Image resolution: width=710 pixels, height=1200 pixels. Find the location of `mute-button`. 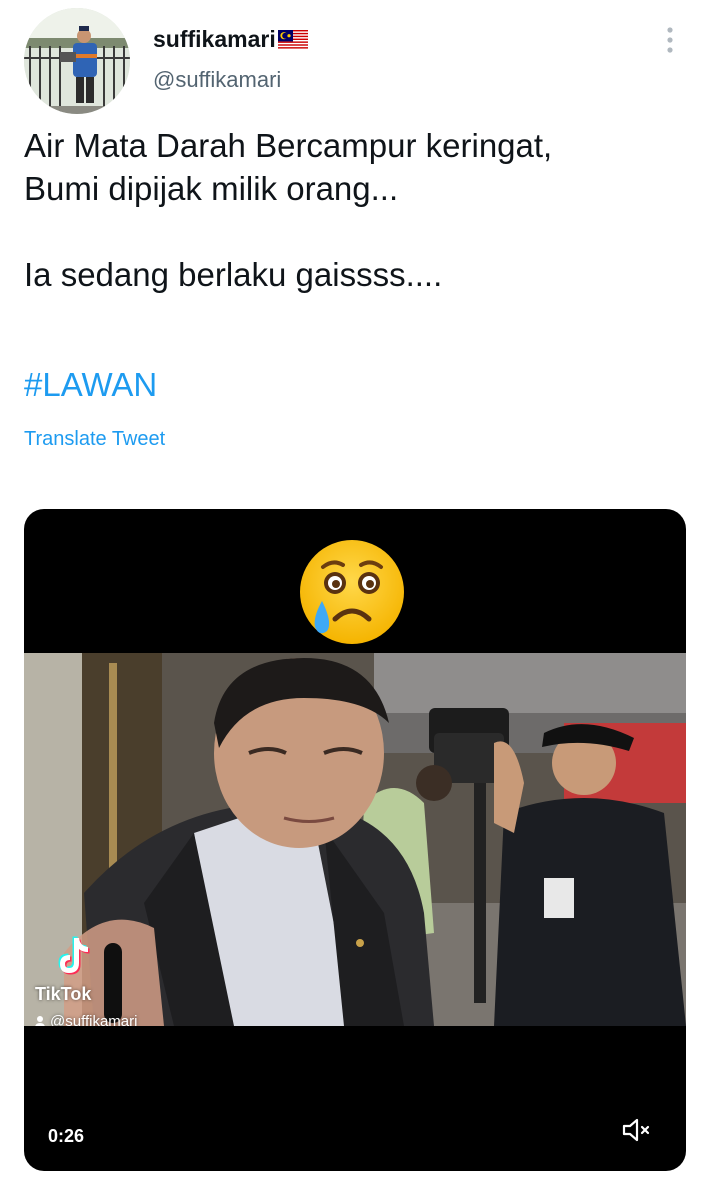

mute-button is located at coordinates (637, 1130).